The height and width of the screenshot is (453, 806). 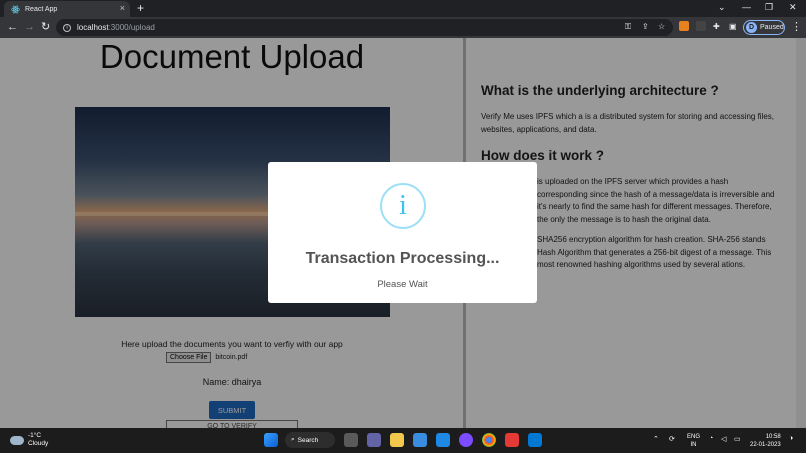 I want to click on new-tab-button: +, so click(x=140, y=8).